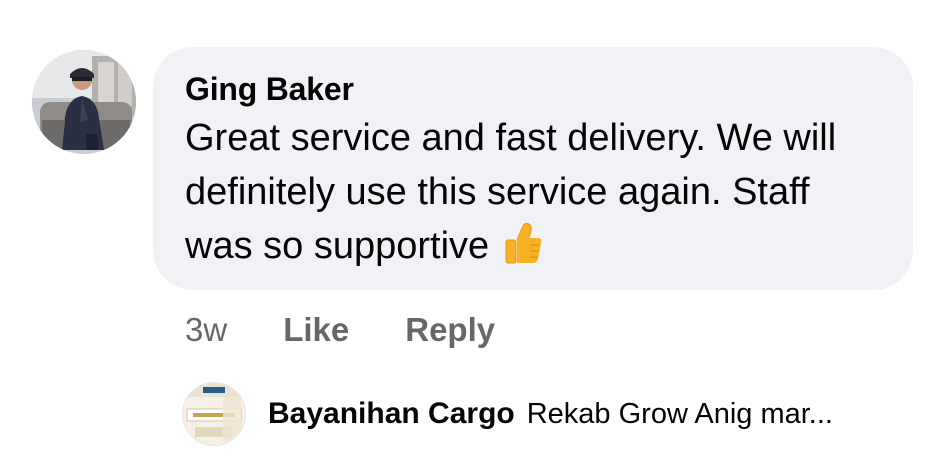 This screenshot has width=945, height=469. Describe the element at coordinates (316, 330) in the screenshot. I see `like-button: Like` at that location.